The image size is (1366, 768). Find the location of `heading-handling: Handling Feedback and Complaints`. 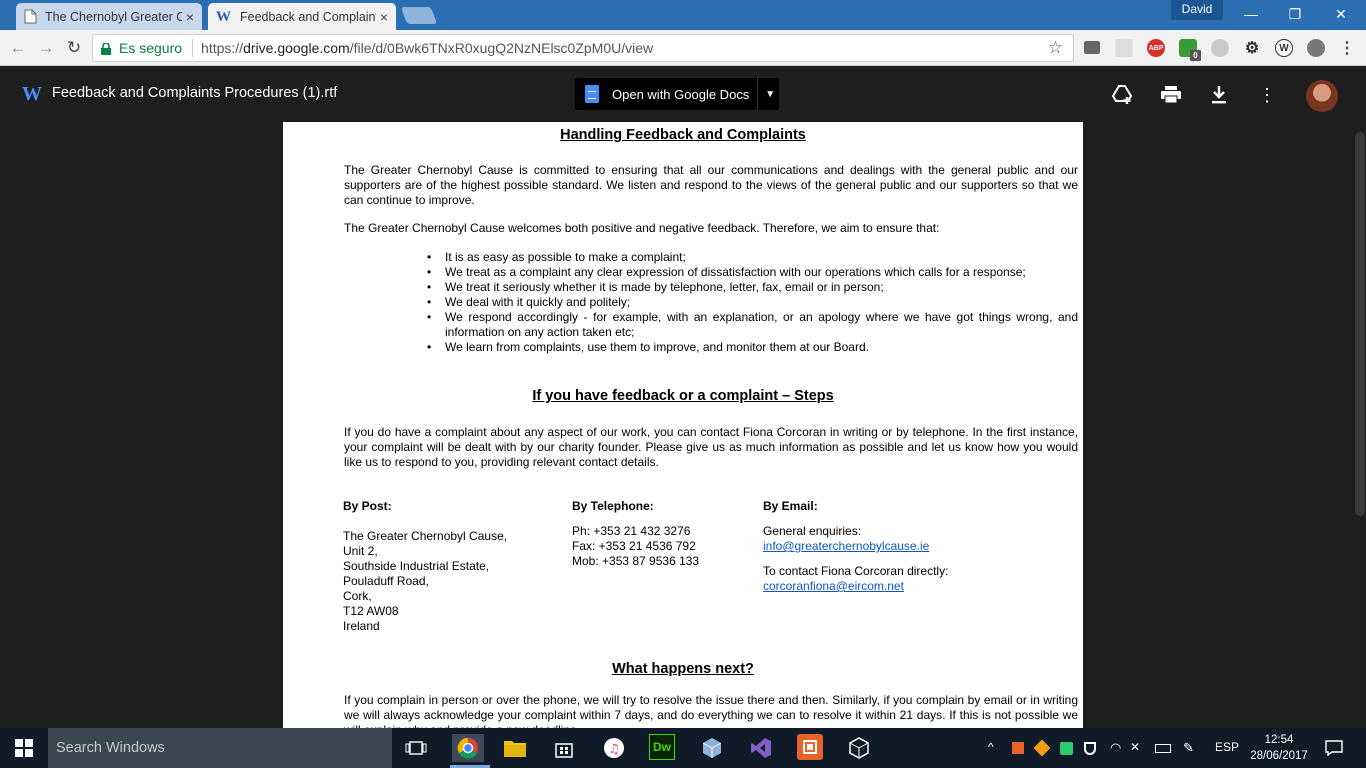

heading-handling: Handling Feedback and Complaints is located at coordinates (683, 135).